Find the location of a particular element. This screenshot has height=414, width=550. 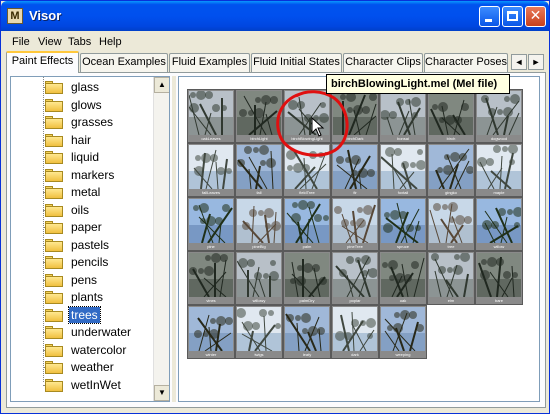

minimize-button is located at coordinates (489, 16).